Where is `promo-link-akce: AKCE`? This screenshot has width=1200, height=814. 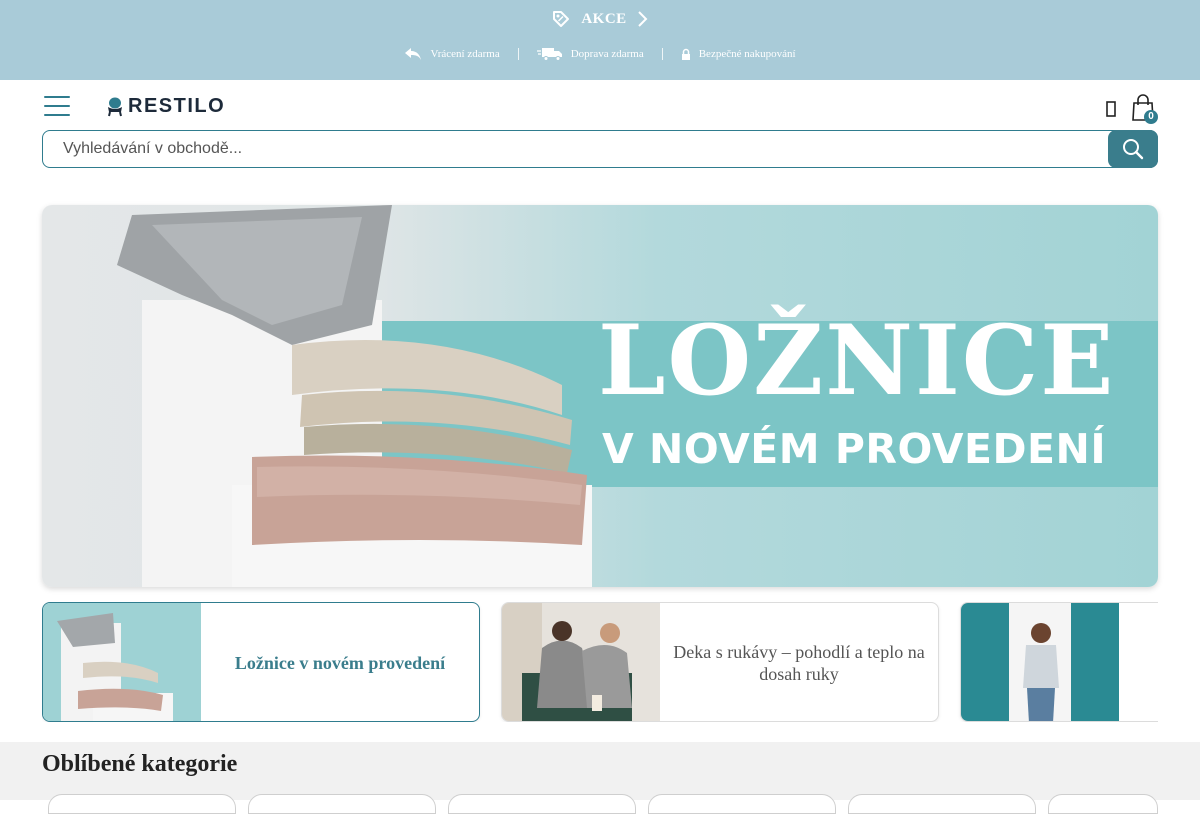 promo-link-akce: AKCE is located at coordinates (600, 19).